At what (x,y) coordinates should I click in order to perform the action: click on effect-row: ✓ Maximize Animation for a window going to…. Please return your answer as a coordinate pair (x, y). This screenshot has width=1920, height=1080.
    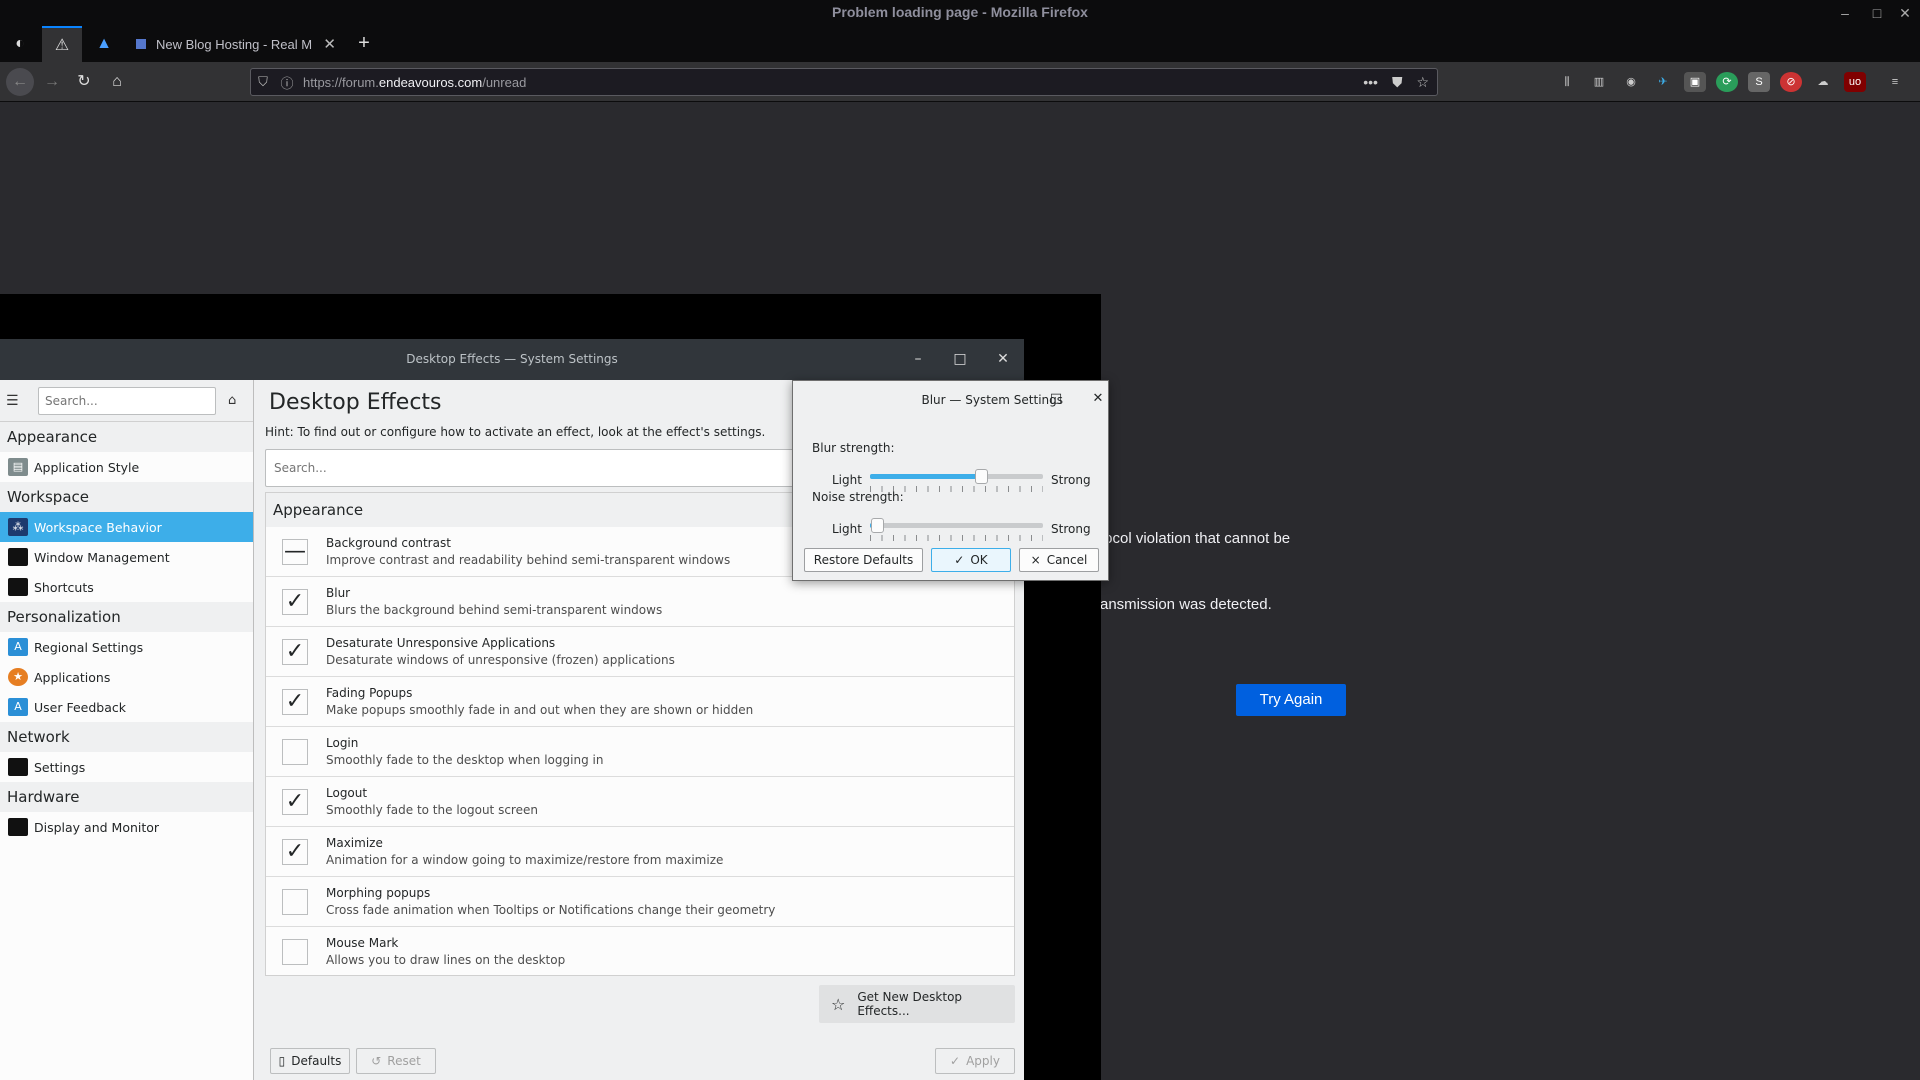
    Looking at the image, I should click on (640, 852).